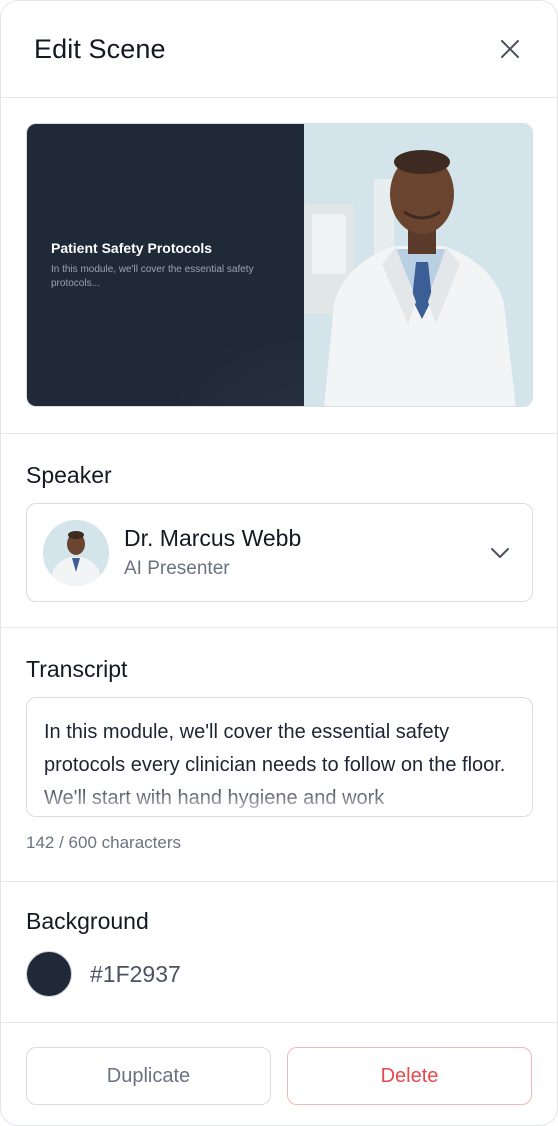  Describe the element at coordinates (135, 974) in the screenshot. I see `background-hex-value: #1F2937` at that location.